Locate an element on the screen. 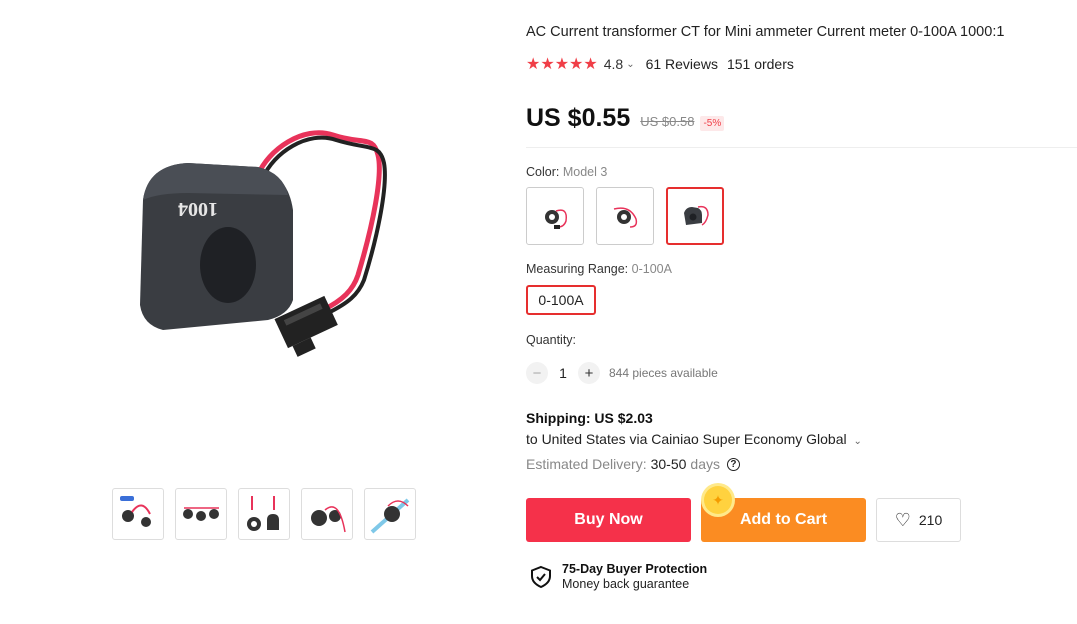  range-label: Measuring Range: 0-100A is located at coordinates (599, 269).